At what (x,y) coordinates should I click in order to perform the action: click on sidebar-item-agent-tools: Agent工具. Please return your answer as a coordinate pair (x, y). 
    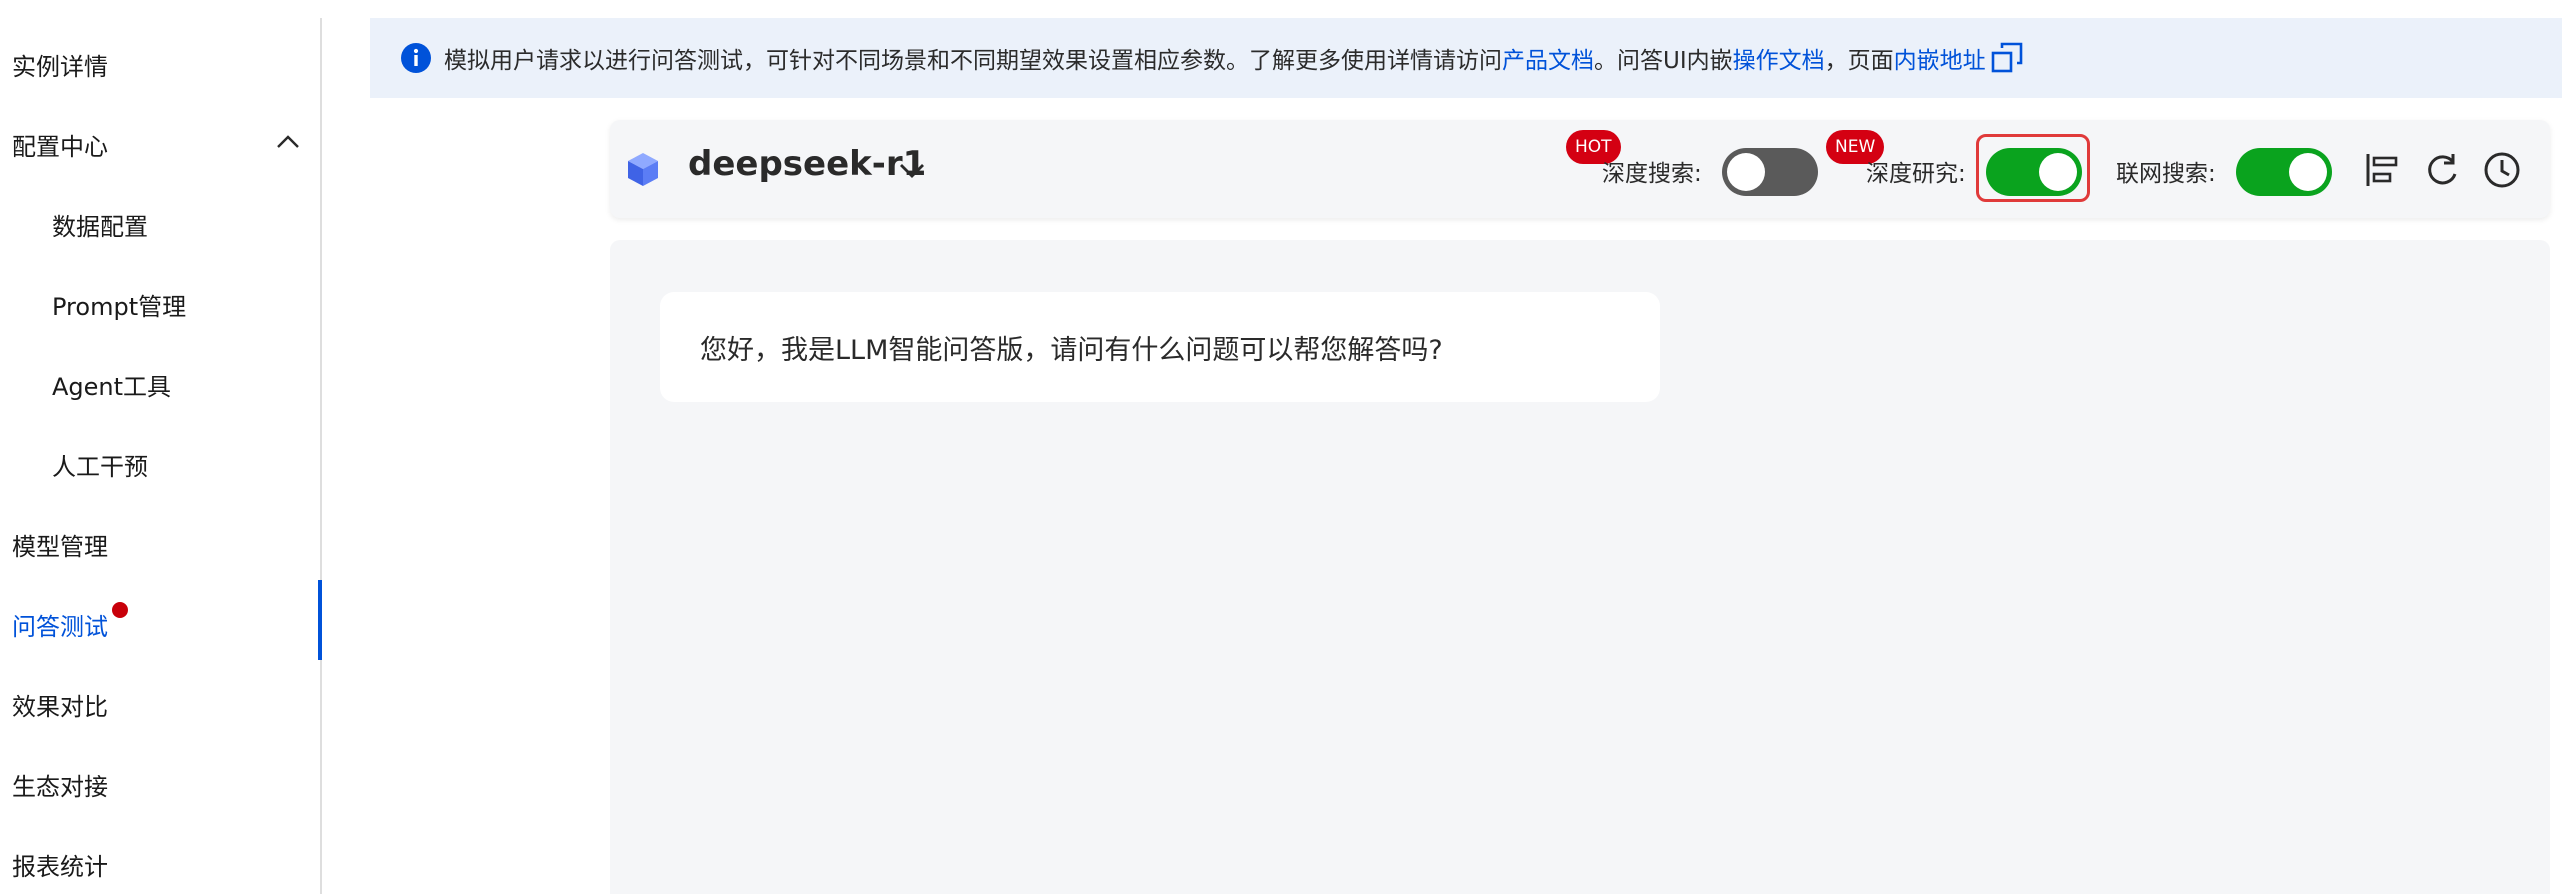
    Looking at the image, I should click on (111, 384).